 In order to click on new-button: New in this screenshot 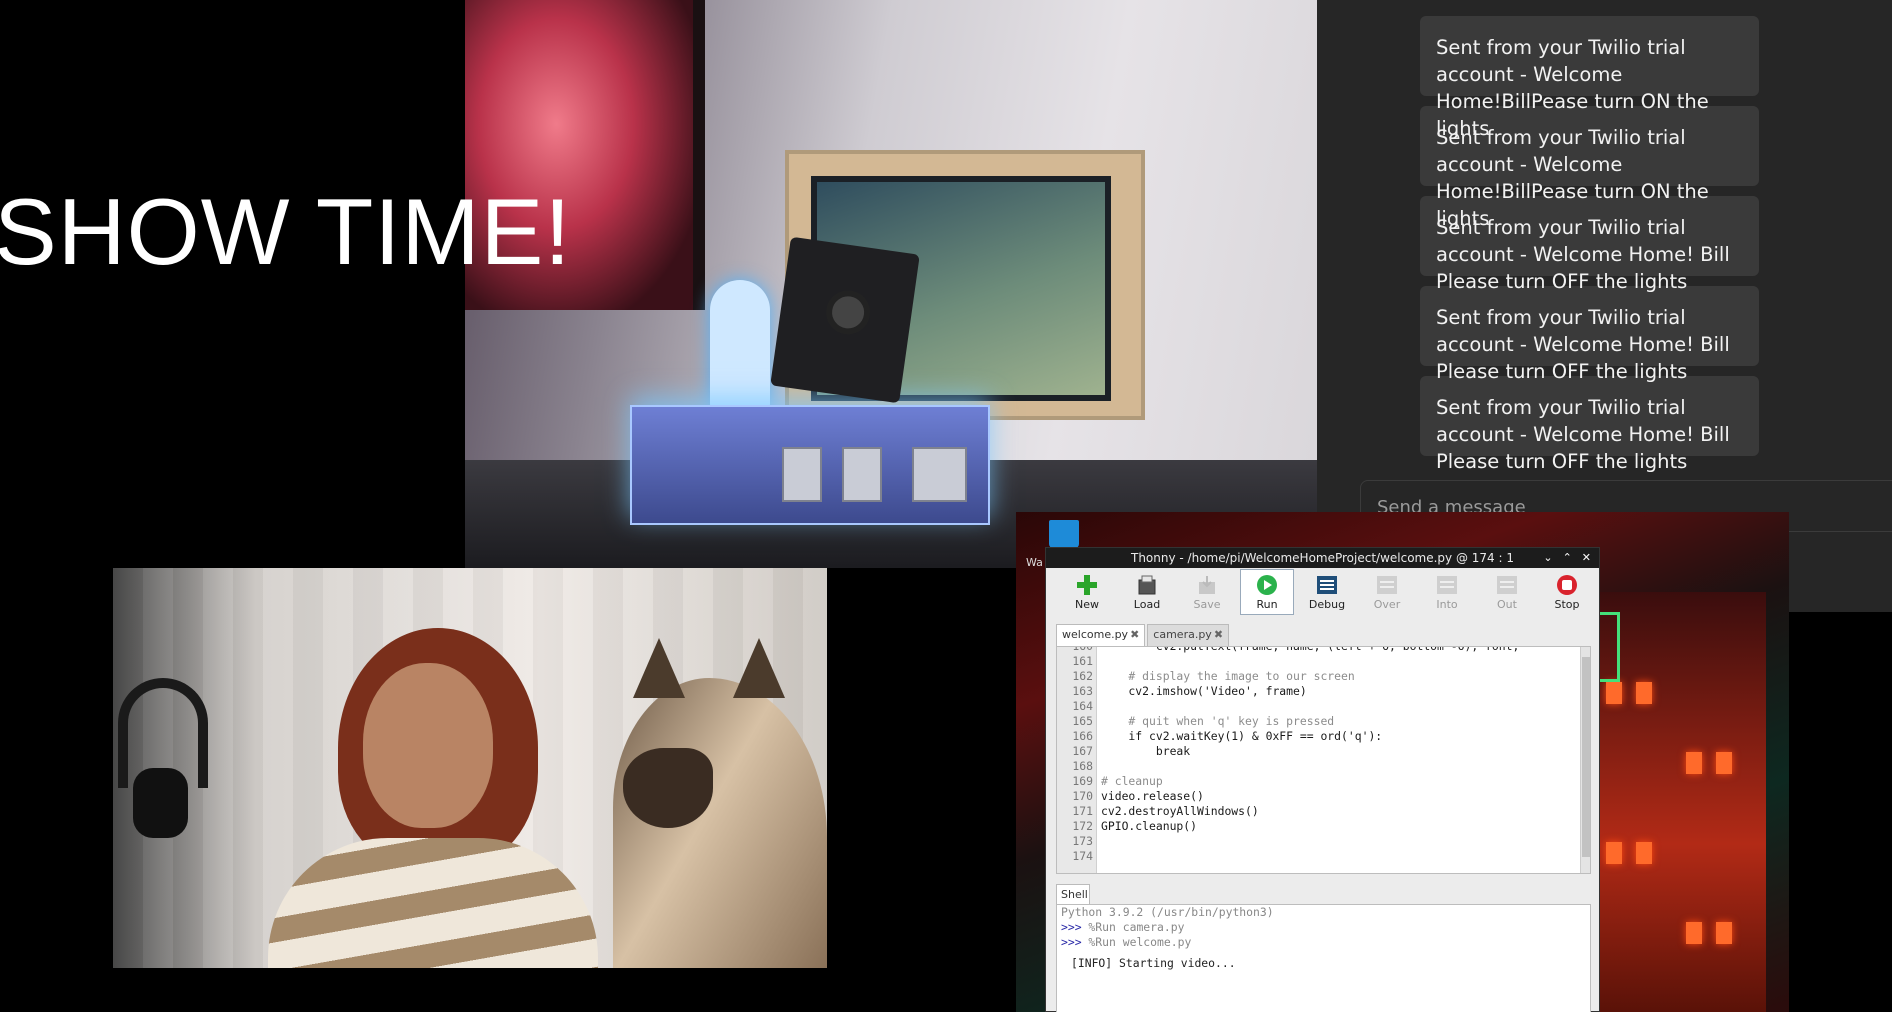, I will do `click(1087, 592)`.